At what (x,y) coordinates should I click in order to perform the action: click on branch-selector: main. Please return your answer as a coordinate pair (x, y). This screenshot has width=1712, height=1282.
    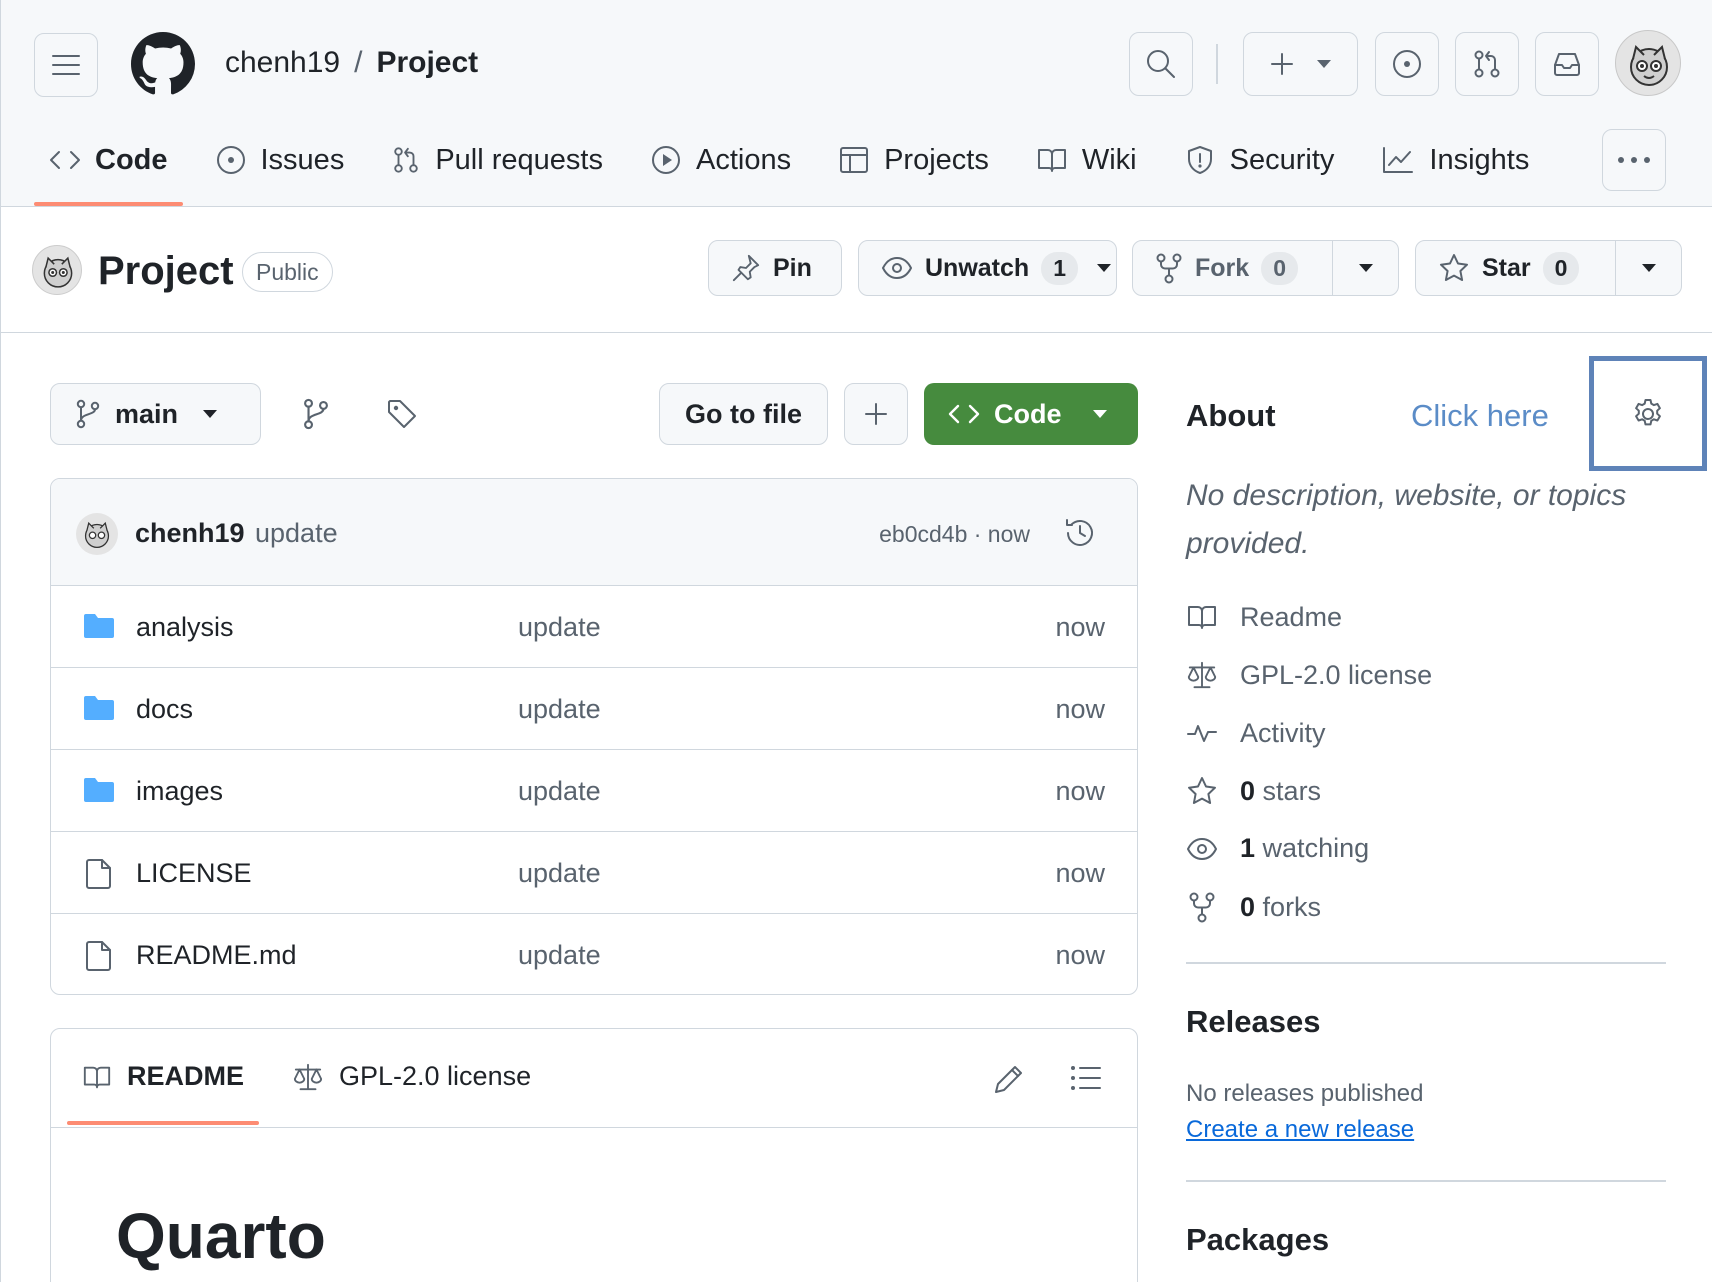
    Looking at the image, I should click on (155, 414).